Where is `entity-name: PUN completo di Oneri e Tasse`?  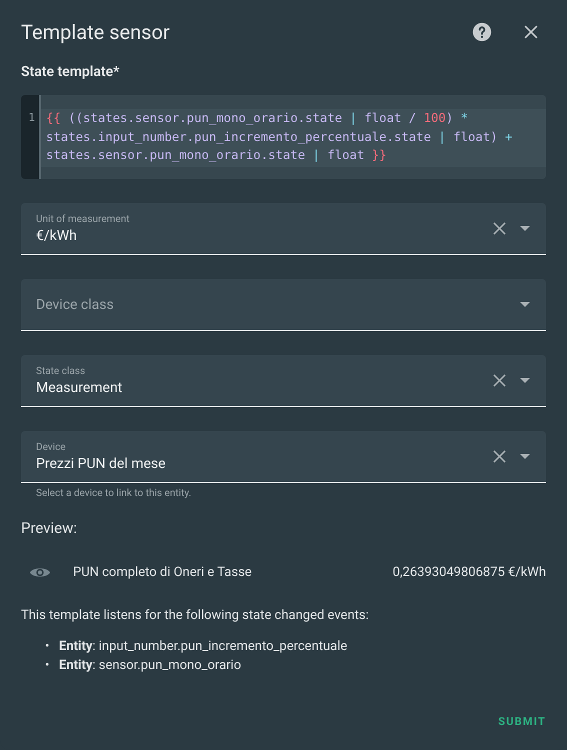
entity-name: PUN completo di Oneri e Tasse is located at coordinates (163, 572).